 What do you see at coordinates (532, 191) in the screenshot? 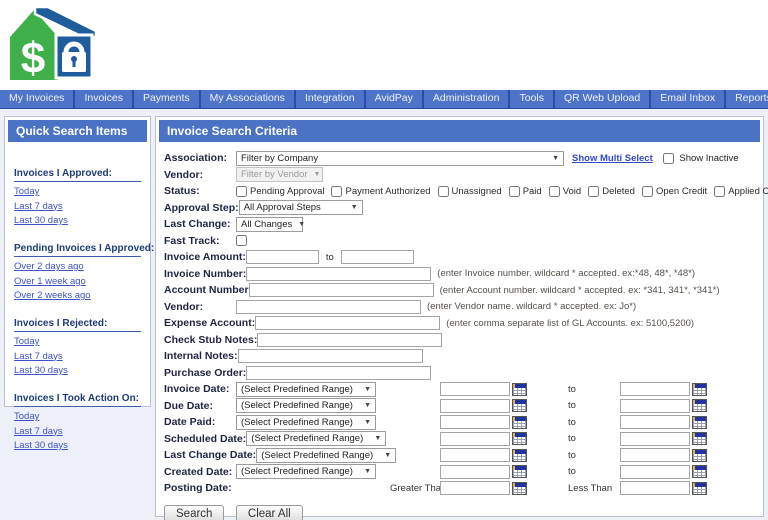
I see `status-option-label: Paid` at bounding box center [532, 191].